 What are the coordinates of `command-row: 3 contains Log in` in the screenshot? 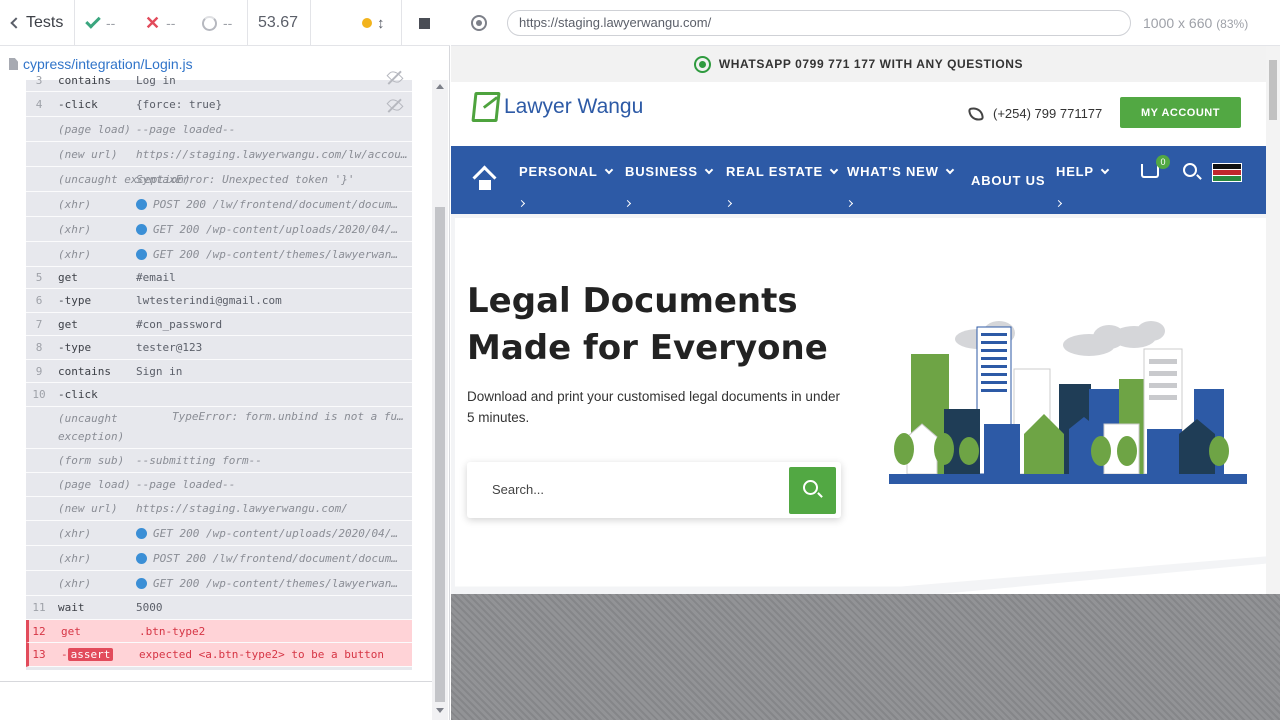 It's located at (219, 80).